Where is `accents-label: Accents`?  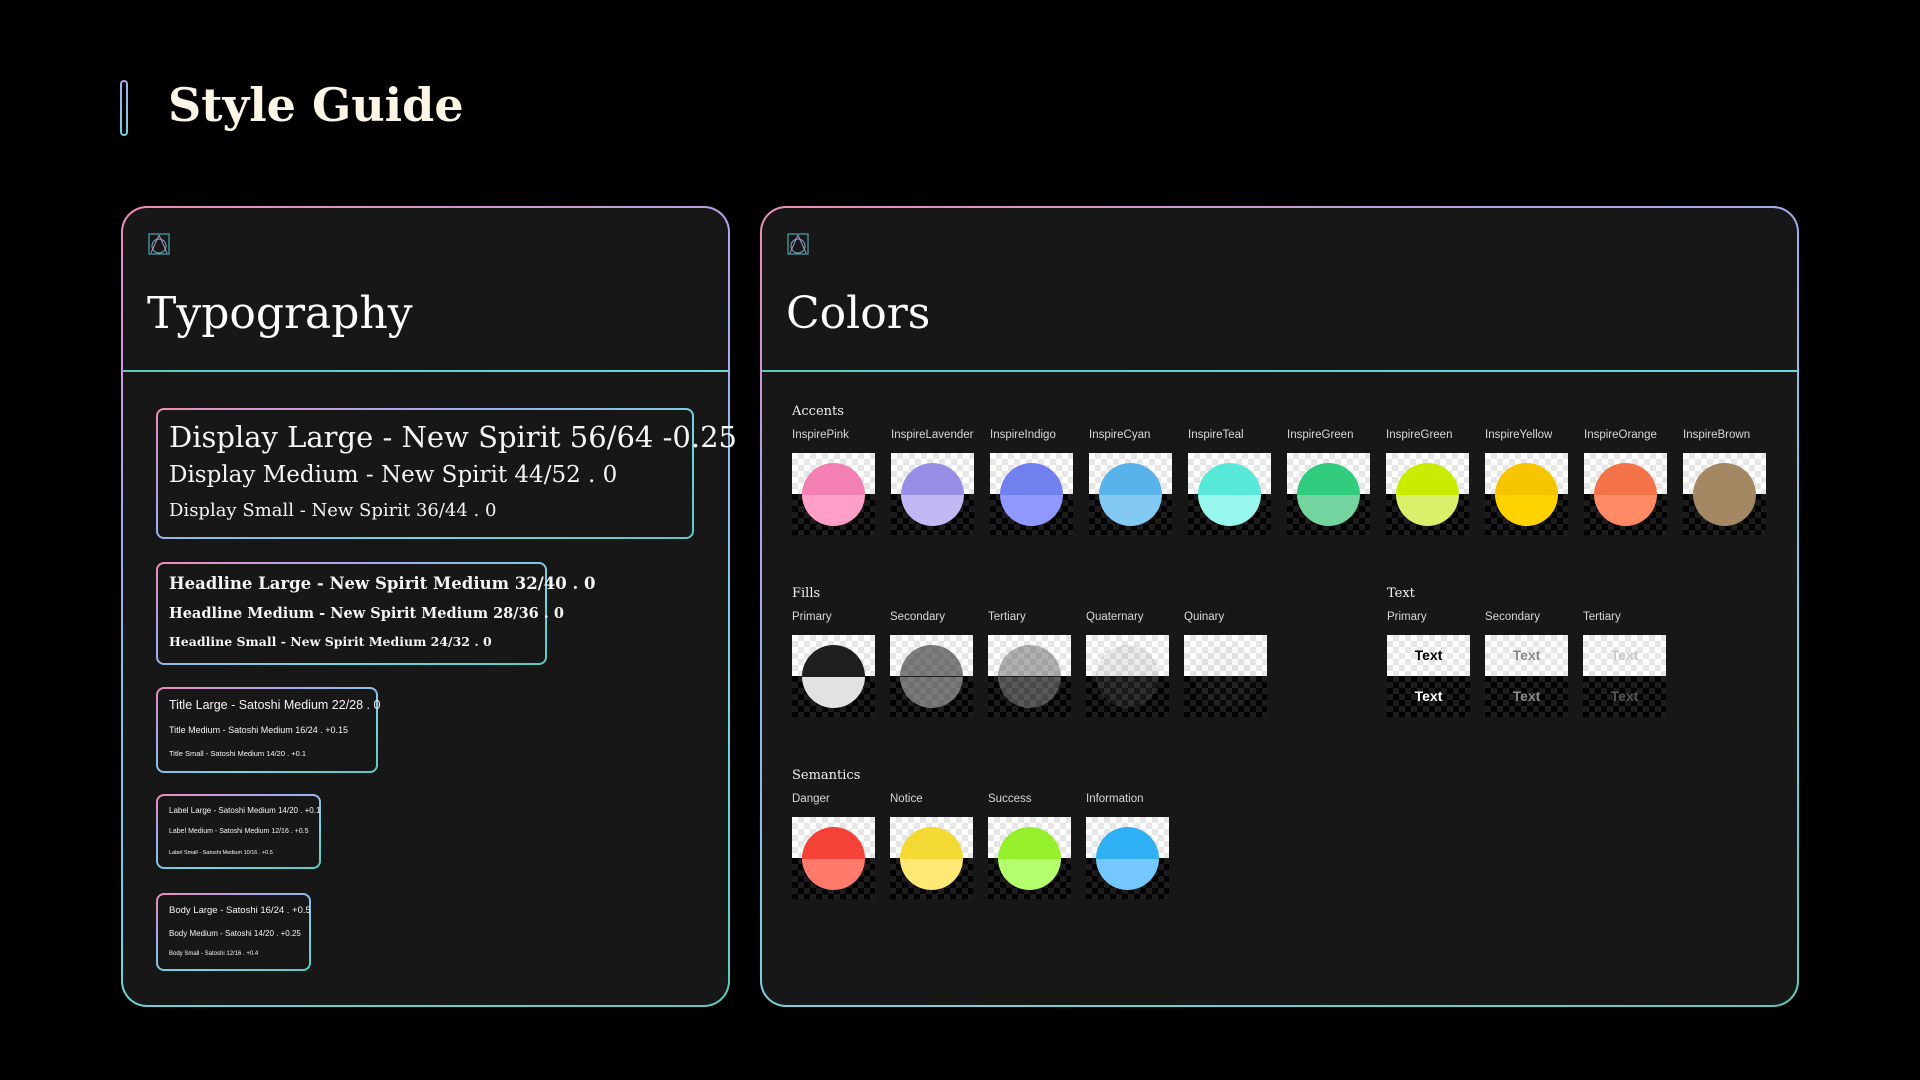 accents-label: Accents is located at coordinates (818, 411).